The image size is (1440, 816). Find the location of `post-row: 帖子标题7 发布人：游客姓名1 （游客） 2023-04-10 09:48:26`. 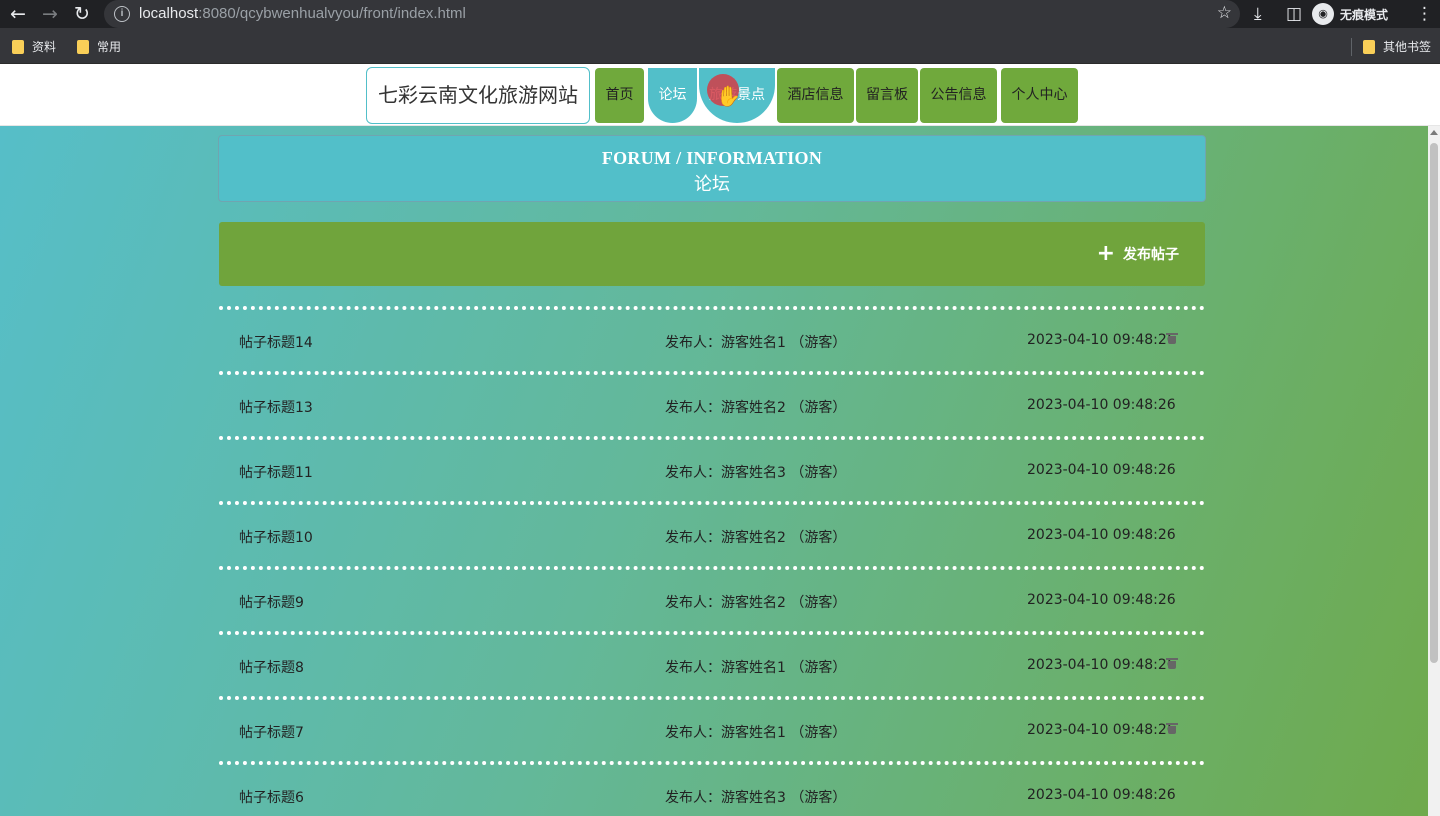

post-row: 帖子标题7 发布人：游客姓名1 （游客） 2023-04-10 09:48:26 is located at coordinates (712, 728).